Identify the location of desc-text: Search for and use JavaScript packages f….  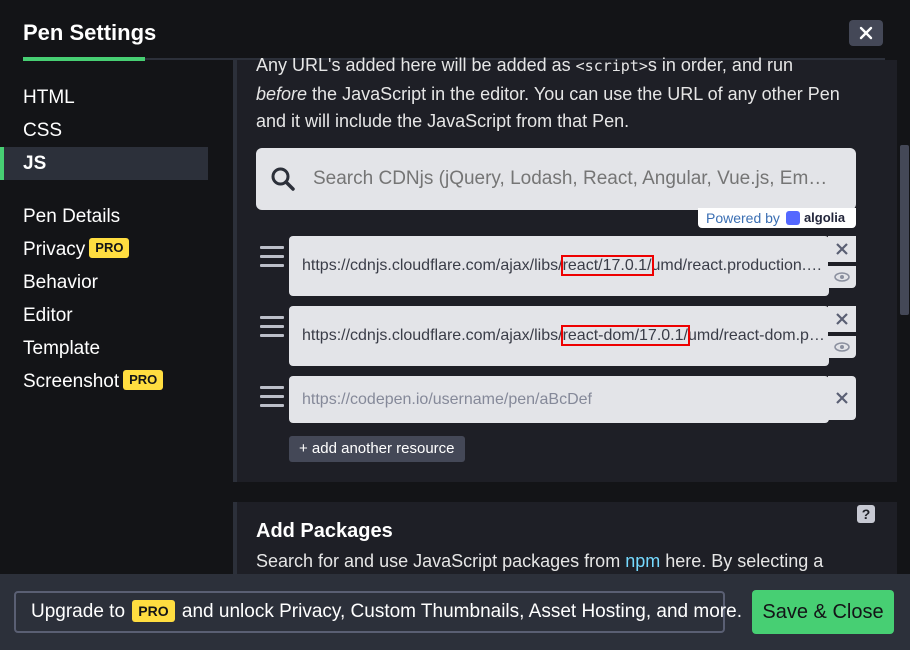
(441, 561).